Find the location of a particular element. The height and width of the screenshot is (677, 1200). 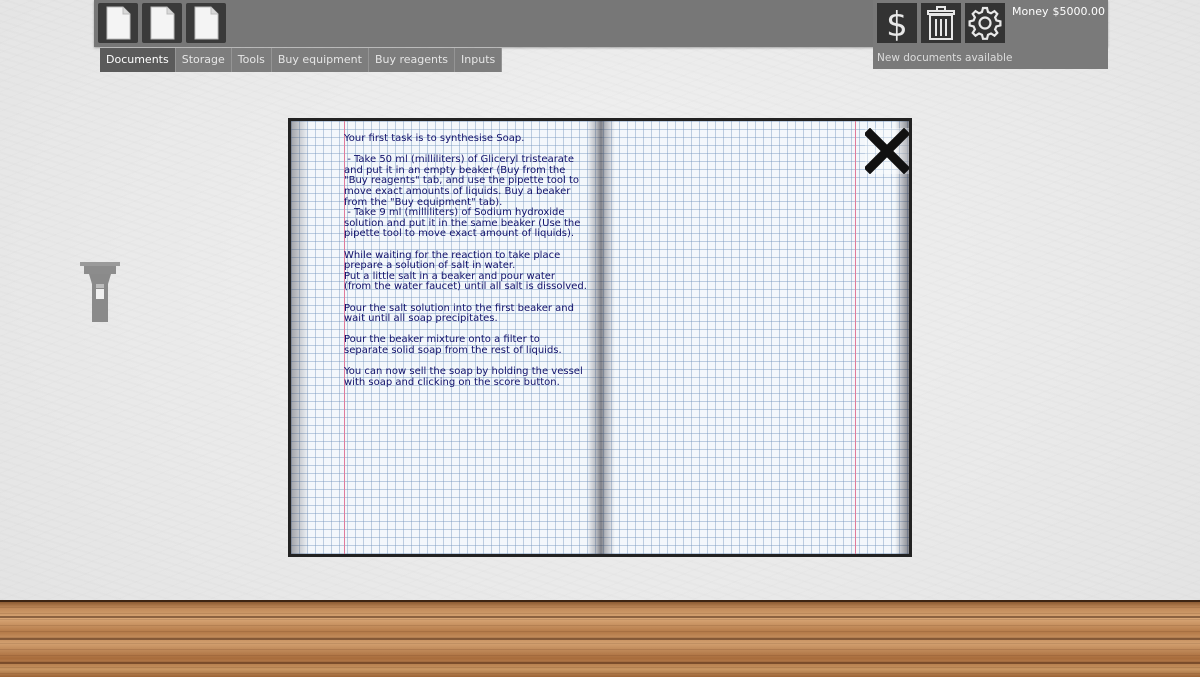

document-2-button is located at coordinates (162, 23).